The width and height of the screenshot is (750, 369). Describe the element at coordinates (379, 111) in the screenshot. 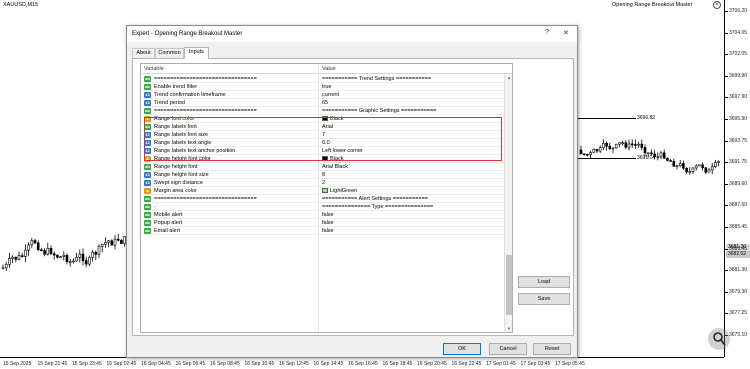

I see `variable-value: =========== Graphic Settings ===========` at that location.